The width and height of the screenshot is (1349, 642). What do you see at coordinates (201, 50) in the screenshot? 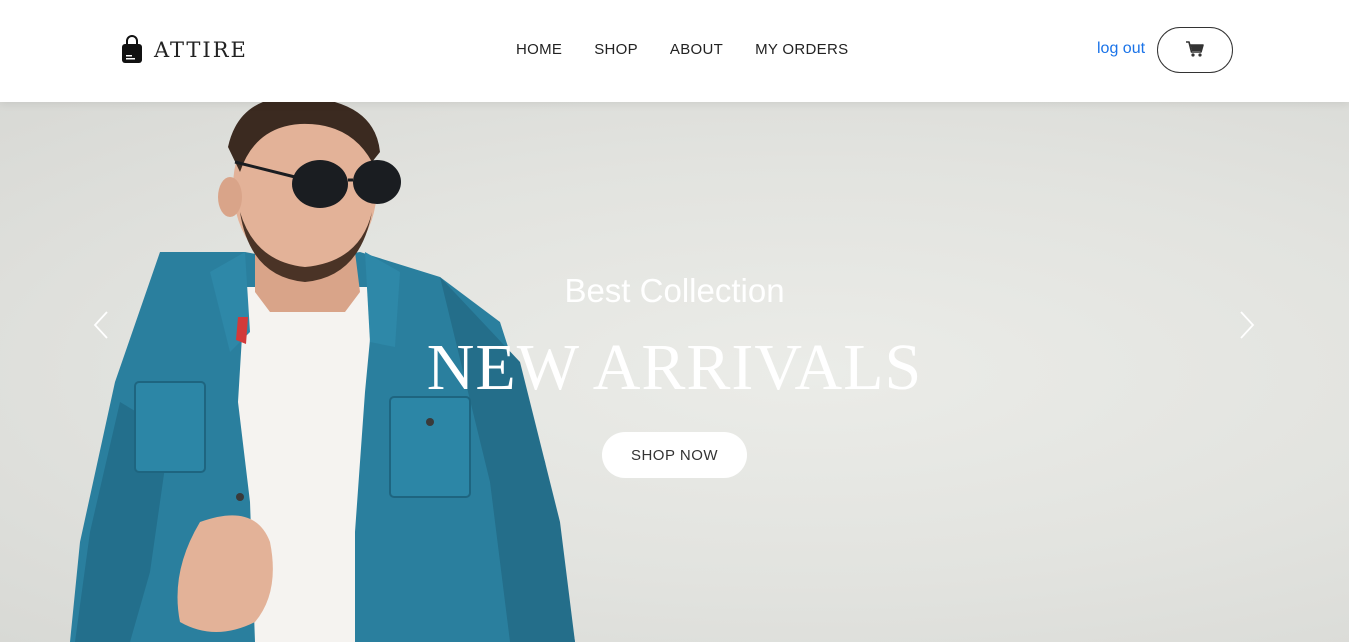
I see `brand-name: ATTIRE` at bounding box center [201, 50].